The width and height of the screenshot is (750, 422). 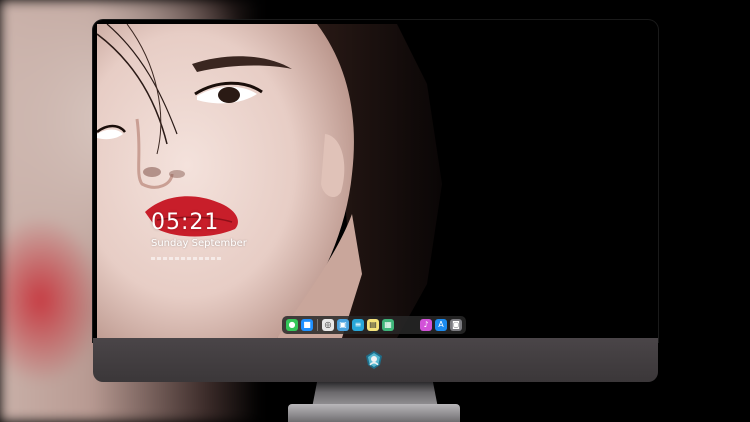 I want to click on dock: ● ■ ◎ ▣ ≡ ▤ ▦ ♪ A ◙, so click(x=374, y=325).